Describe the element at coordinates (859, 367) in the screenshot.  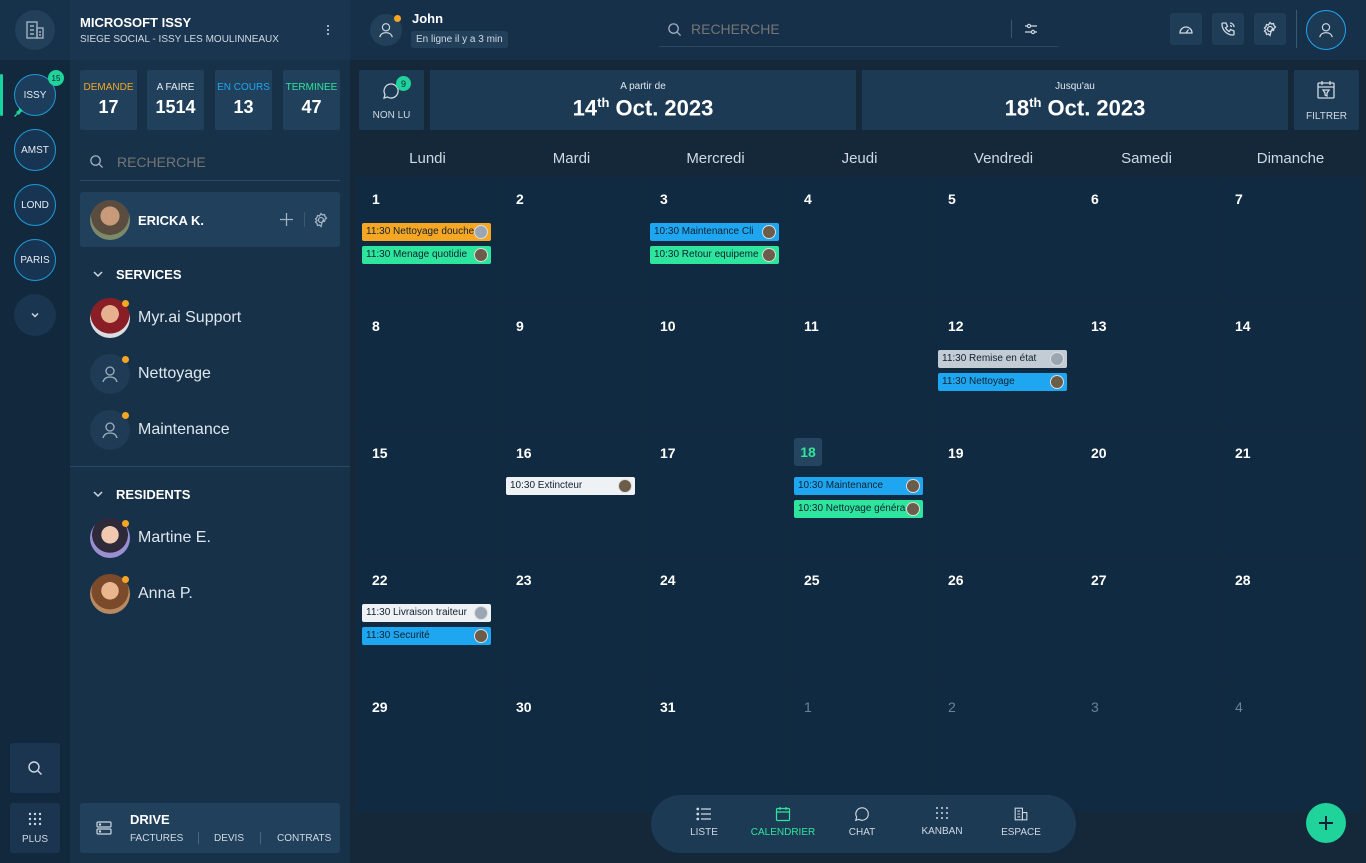
I see `calendar-cell: 11` at that location.